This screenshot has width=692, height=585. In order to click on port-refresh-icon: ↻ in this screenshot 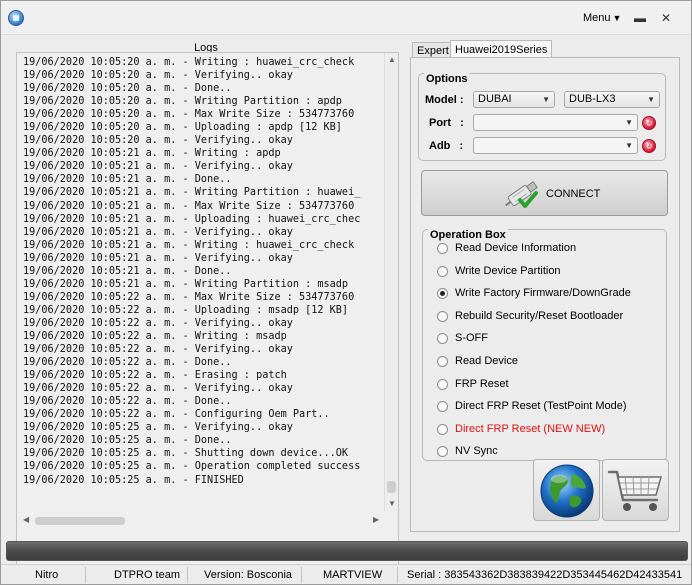, I will do `click(649, 123)`.